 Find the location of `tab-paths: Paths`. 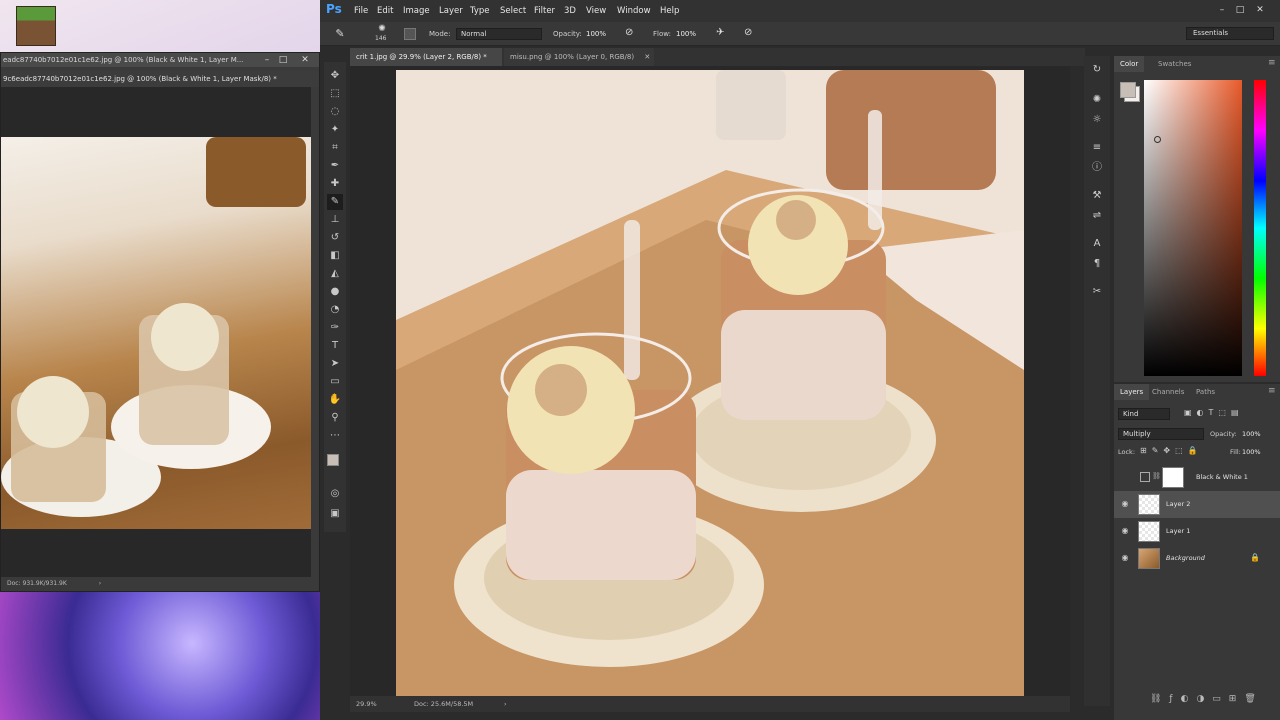

tab-paths: Paths is located at coordinates (1205, 392).